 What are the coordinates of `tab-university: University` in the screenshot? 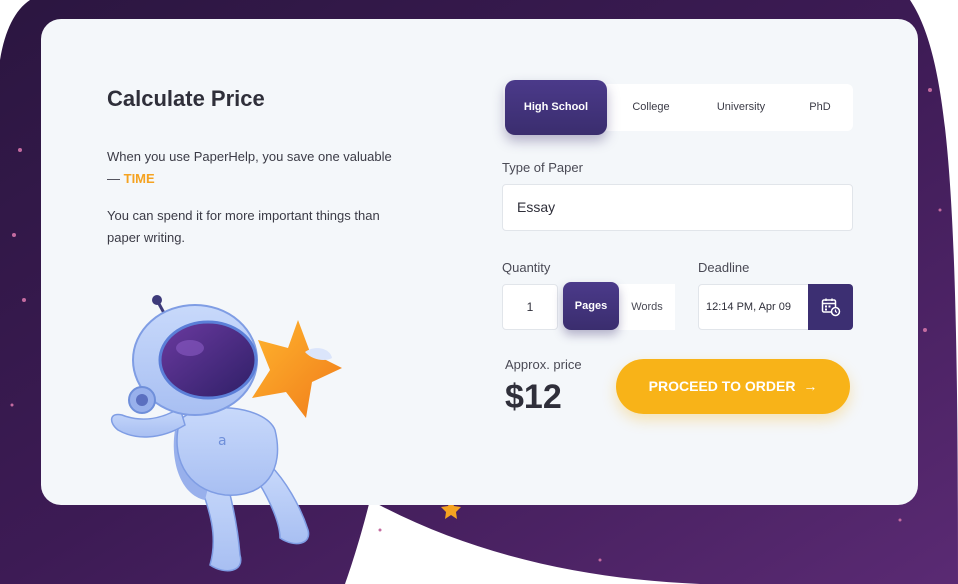 It's located at (741, 107).